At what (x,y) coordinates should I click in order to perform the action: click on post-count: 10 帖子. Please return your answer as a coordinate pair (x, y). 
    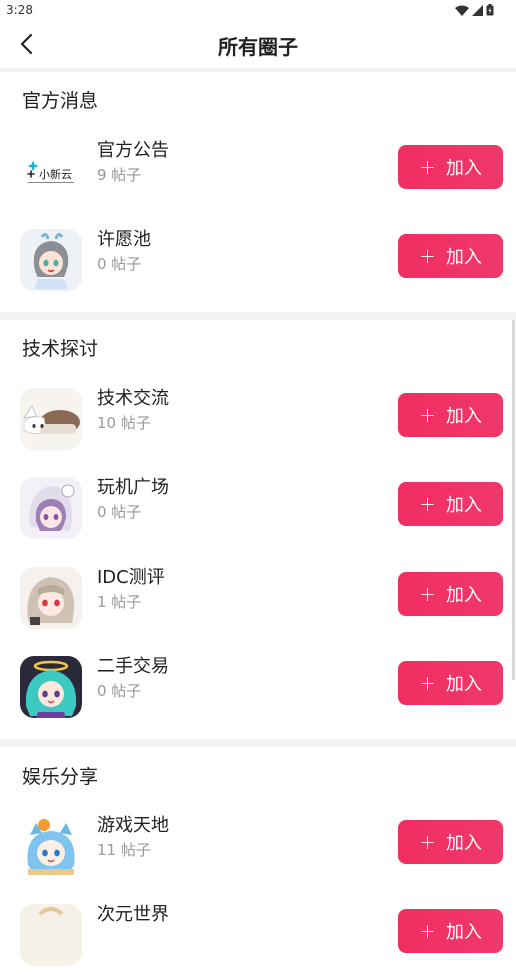
    Looking at the image, I should click on (124, 423).